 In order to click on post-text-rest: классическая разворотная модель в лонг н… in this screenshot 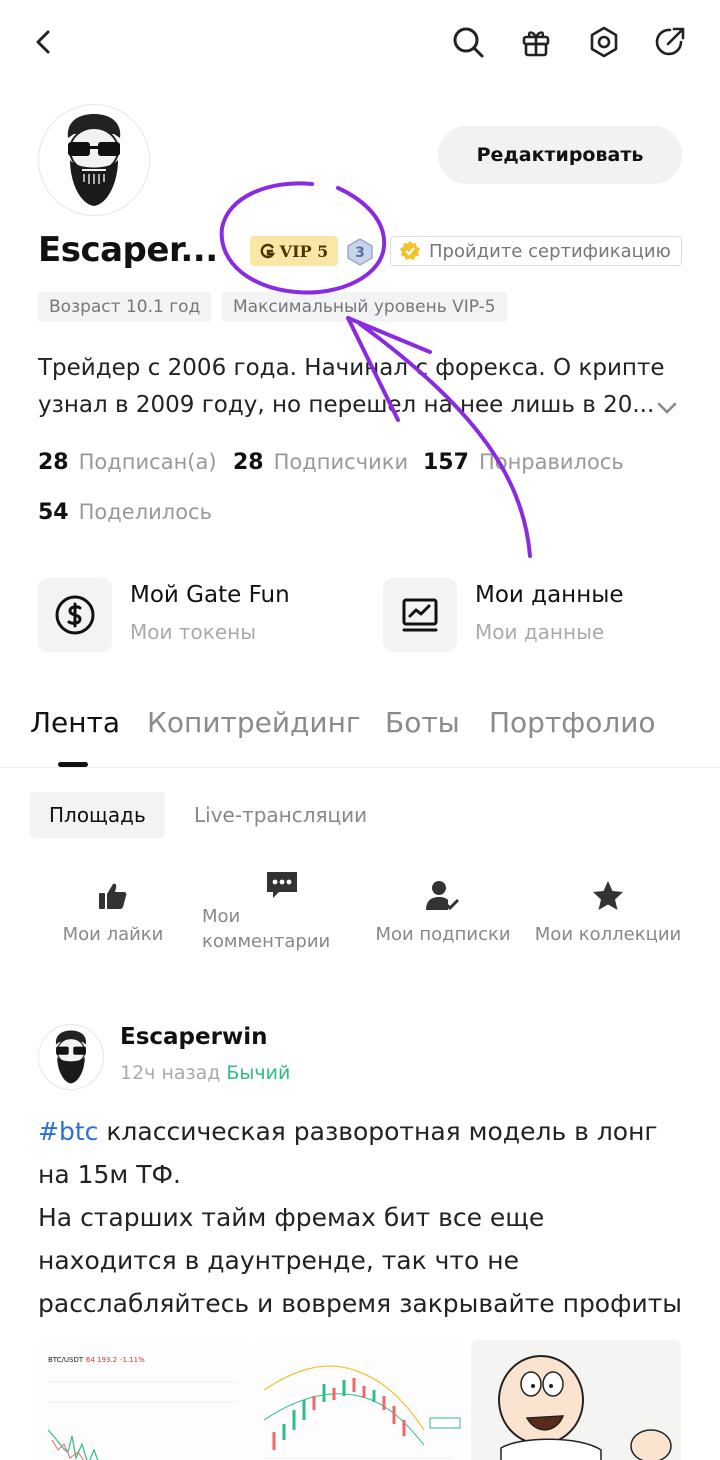, I will do `click(348, 1153)`.